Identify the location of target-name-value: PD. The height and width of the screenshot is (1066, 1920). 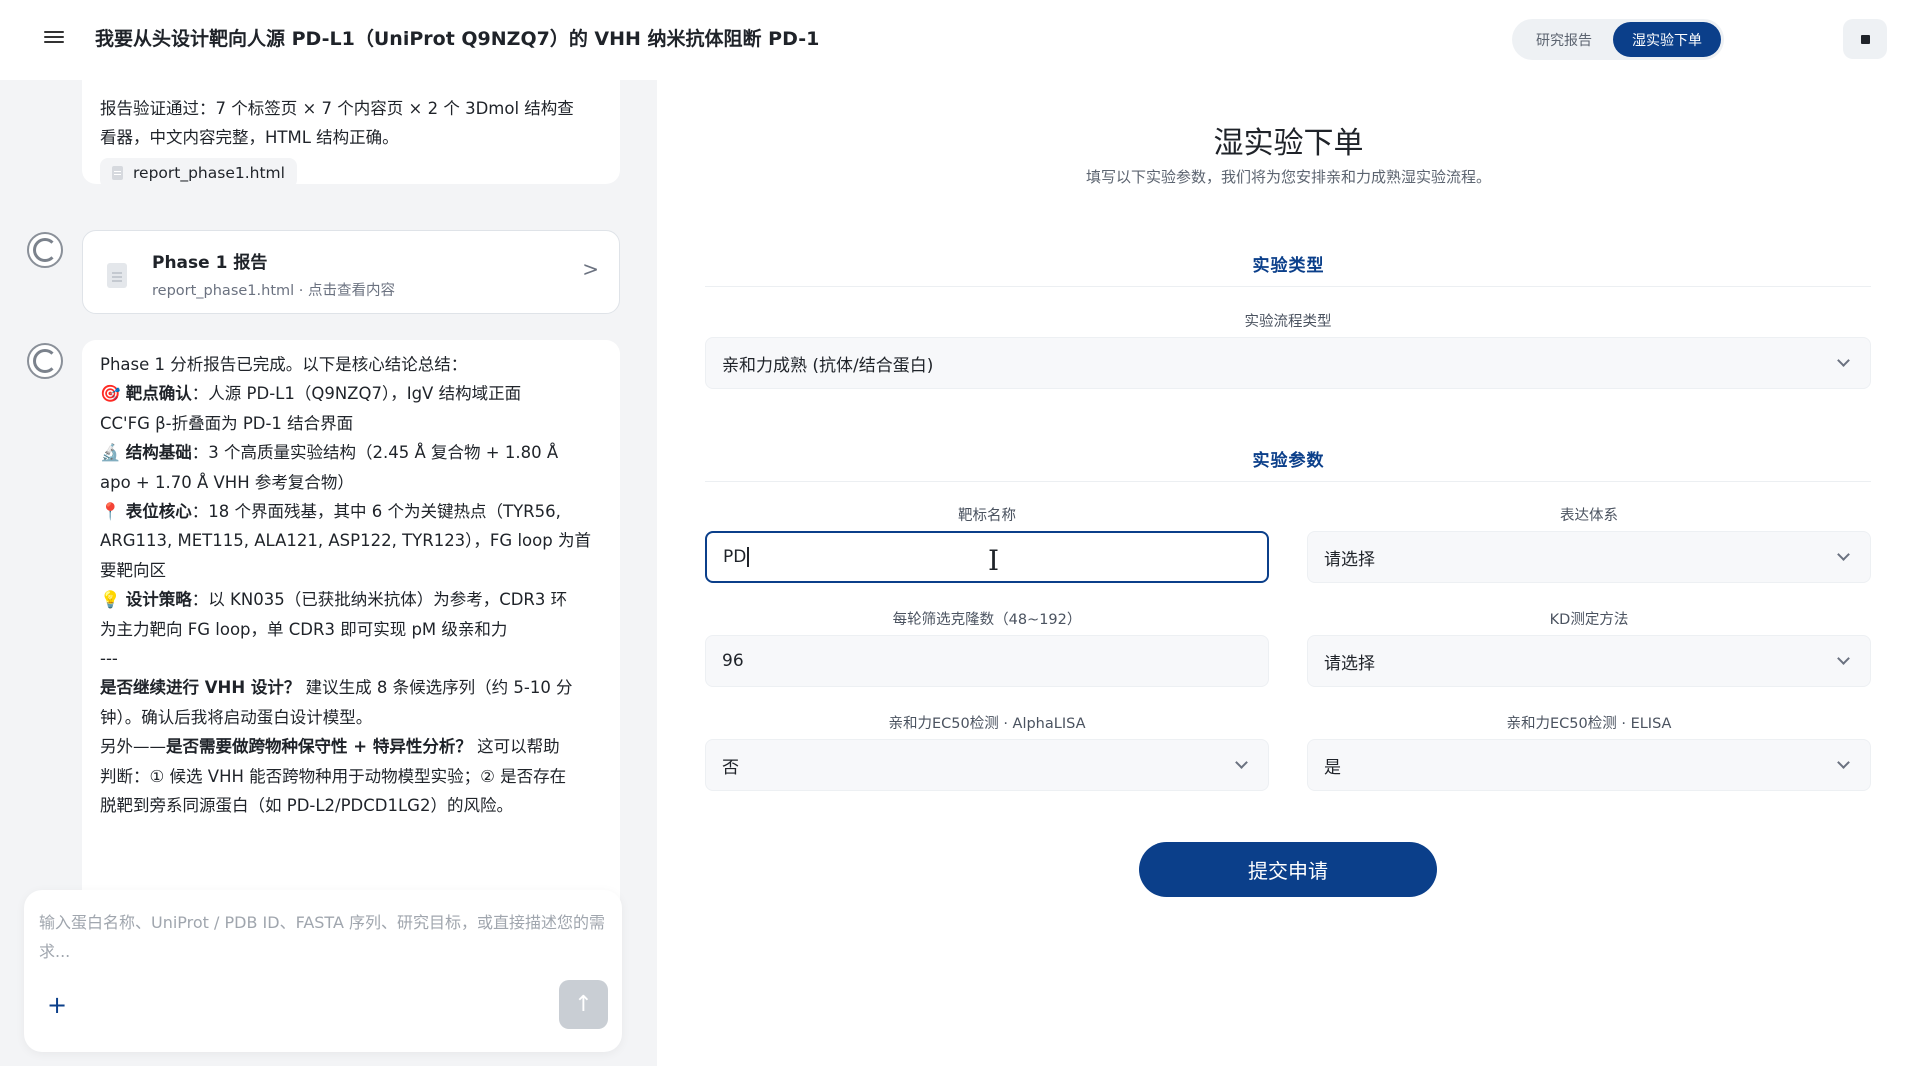
(735, 557).